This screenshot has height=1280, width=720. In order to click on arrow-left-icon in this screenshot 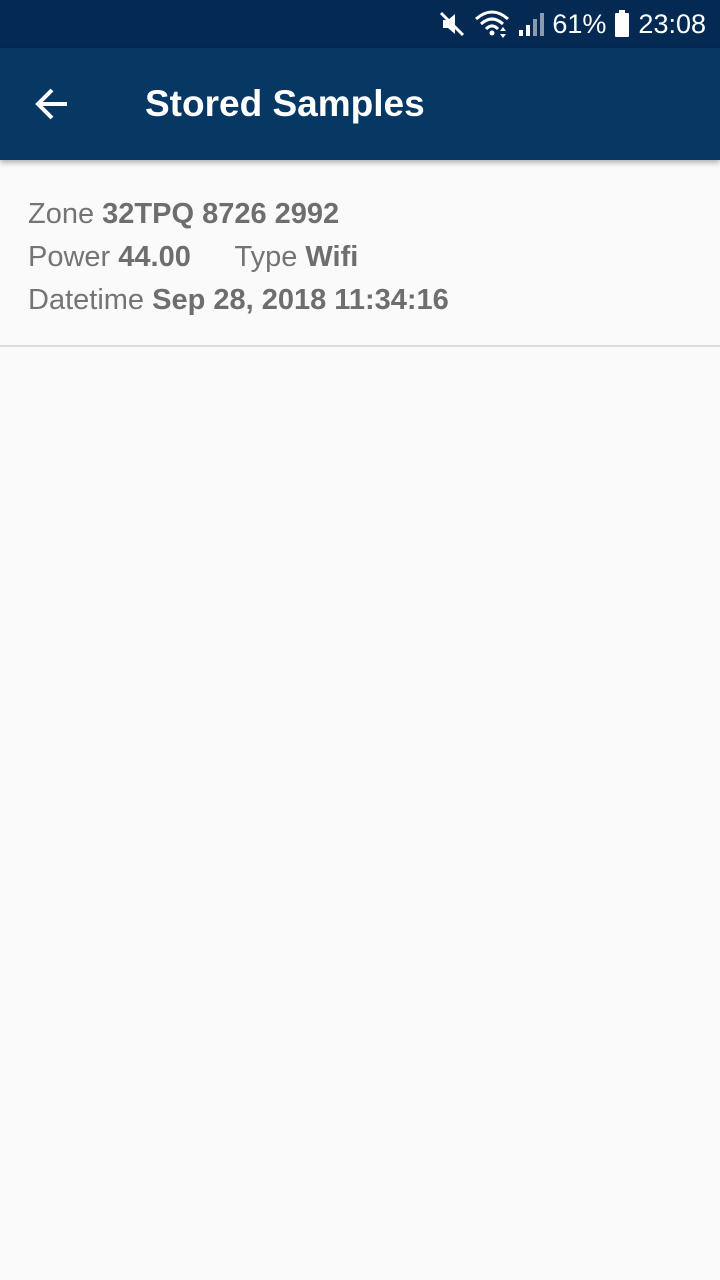, I will do `click(51, 104)`.